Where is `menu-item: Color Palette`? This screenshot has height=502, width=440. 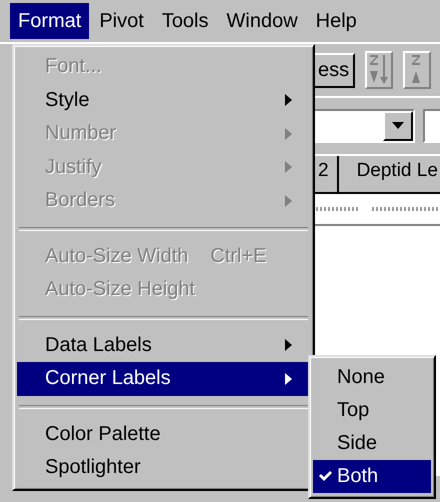 menu-item: Color Palette is located at coordinates (163, 434).